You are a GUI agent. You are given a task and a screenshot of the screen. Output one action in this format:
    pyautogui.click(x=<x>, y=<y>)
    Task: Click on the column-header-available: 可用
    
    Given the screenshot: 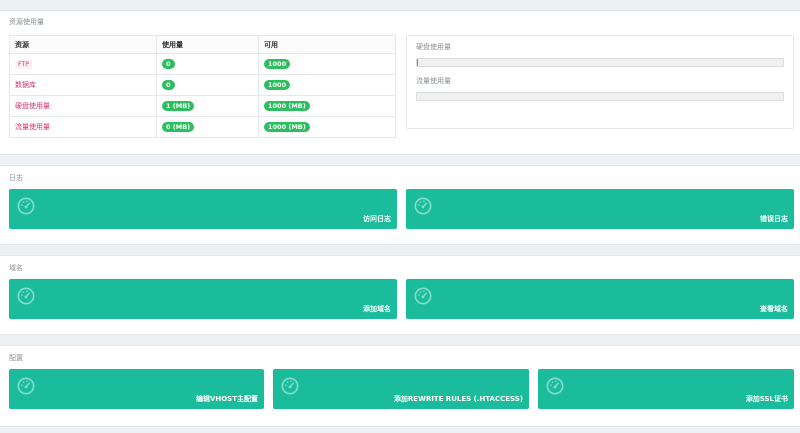 What is the action you would take?
    pyautogui.click(x=327, y=44)
    